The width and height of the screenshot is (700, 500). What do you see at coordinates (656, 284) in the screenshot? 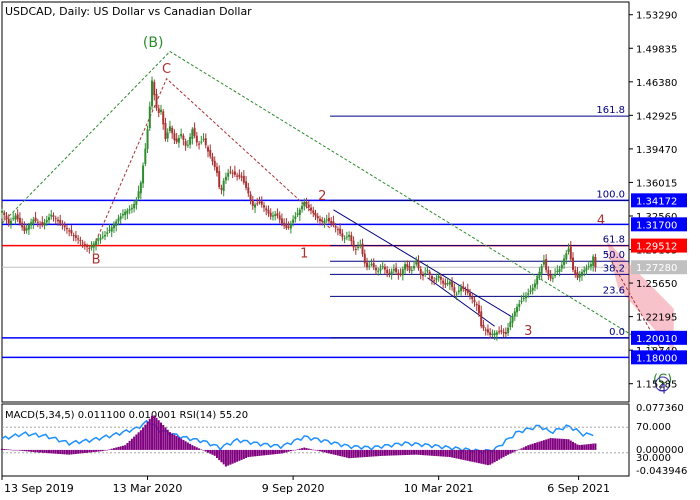
I see `price-tick-label-8: 1.25650` at bounding box center [656, 284].